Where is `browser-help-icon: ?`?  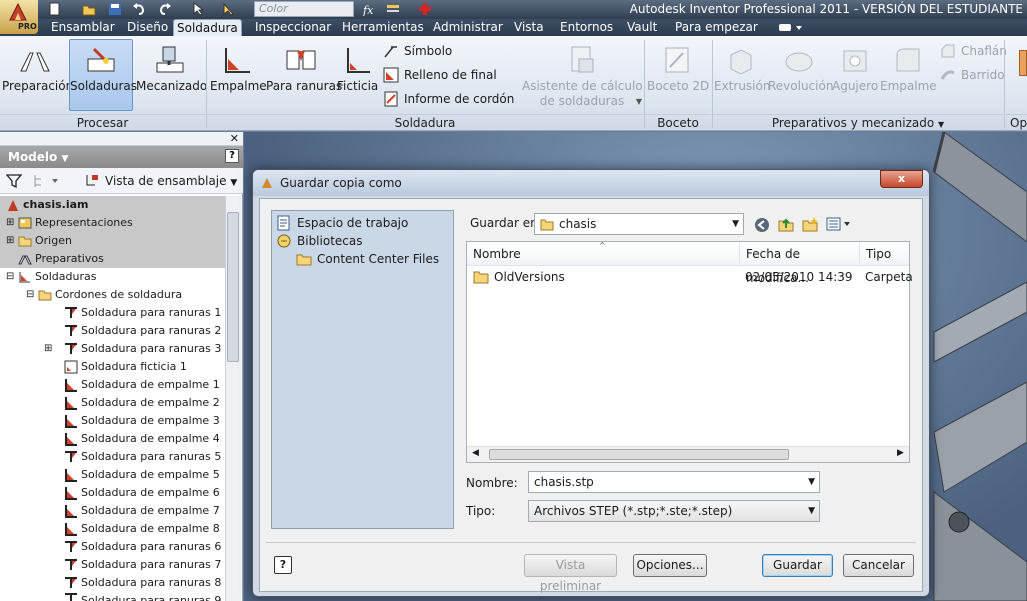
browser-help-icon: ? is located at coordinates (232, 156).